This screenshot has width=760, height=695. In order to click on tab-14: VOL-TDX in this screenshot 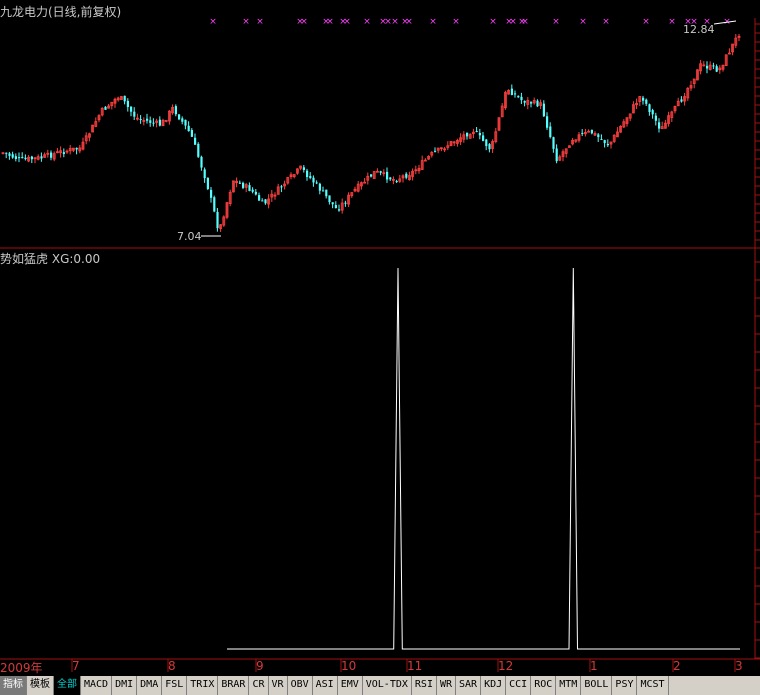, I will do `click(387, 685)`.